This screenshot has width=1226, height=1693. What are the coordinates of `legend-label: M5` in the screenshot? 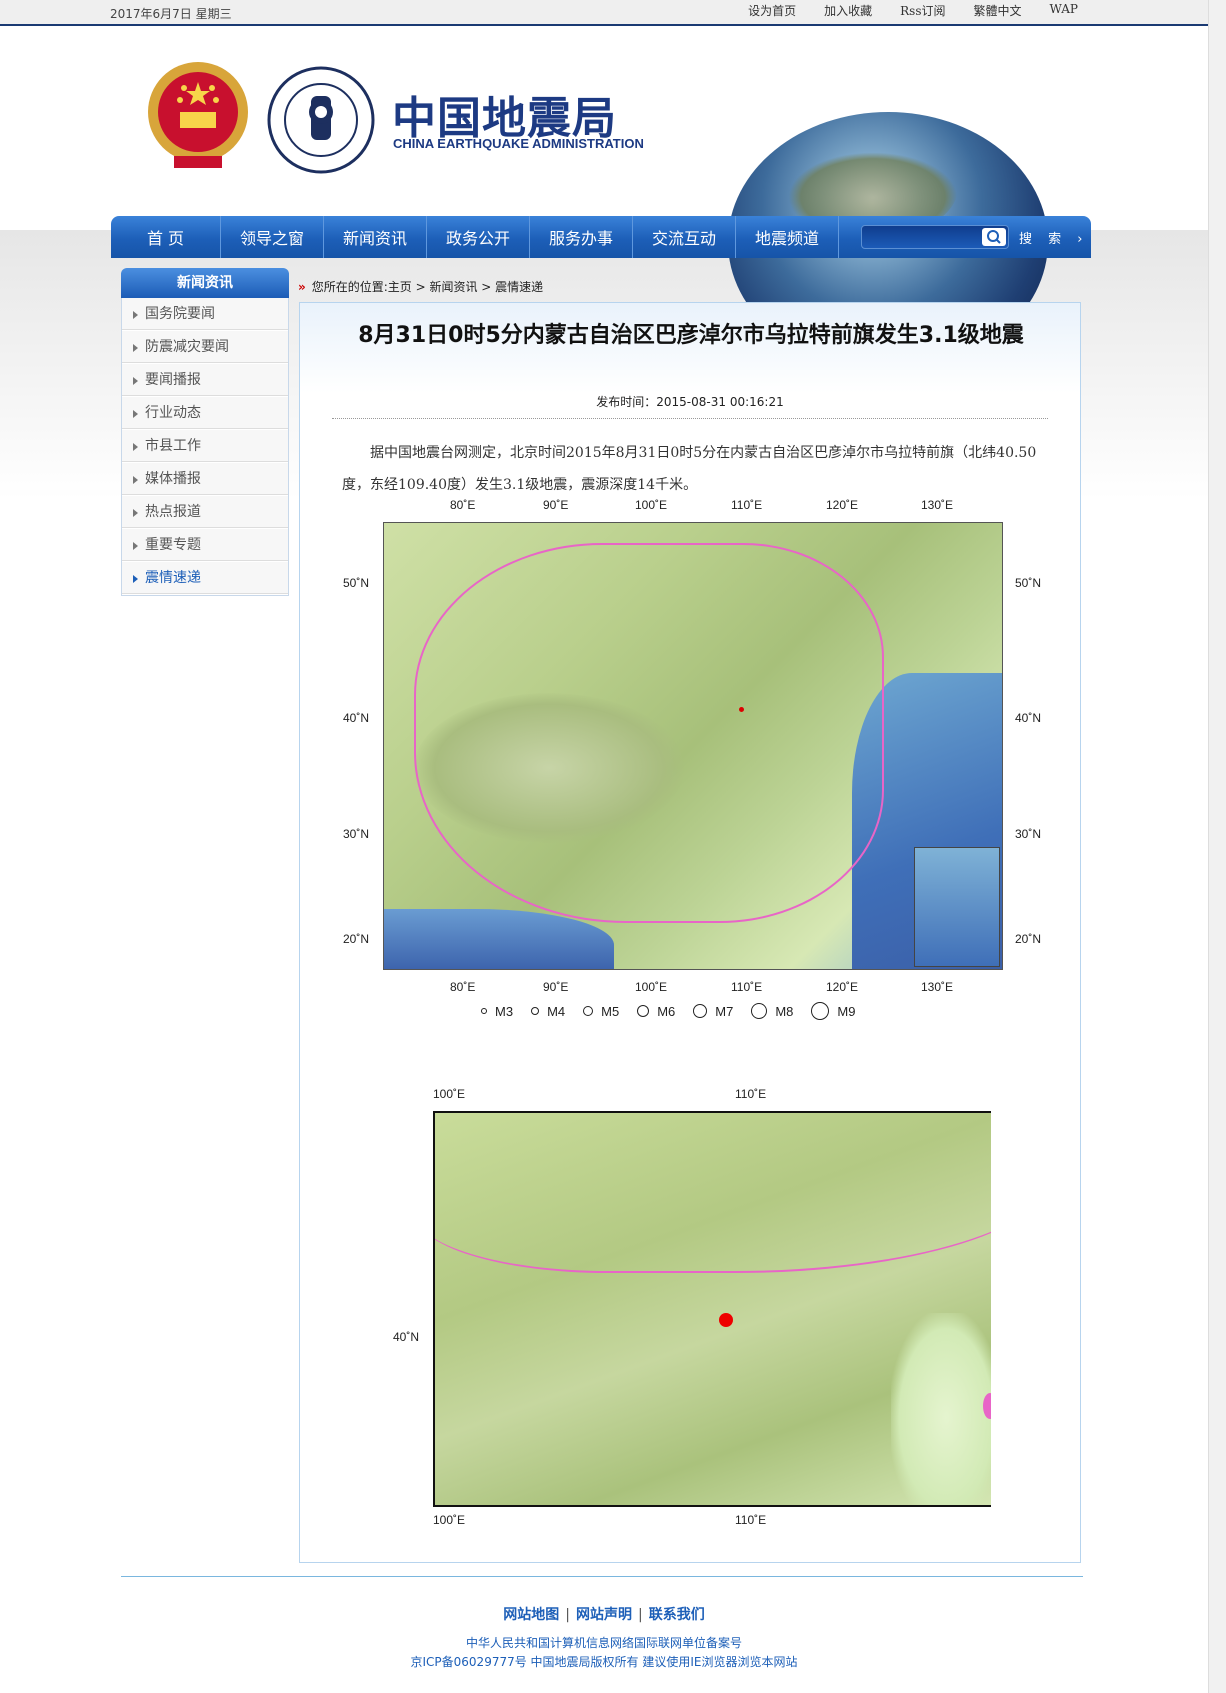 It's located at (610, 1011).